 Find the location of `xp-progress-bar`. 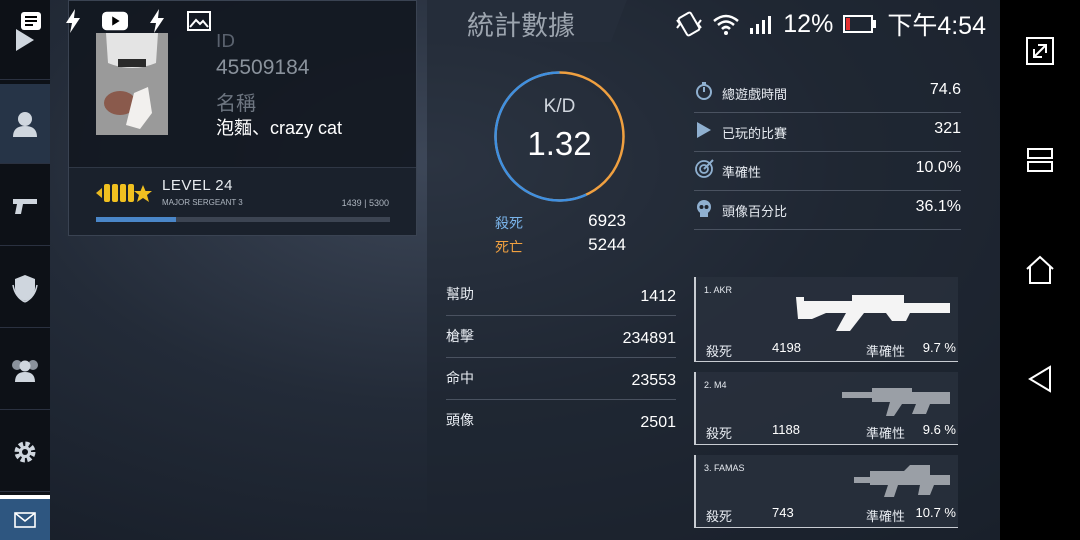

xp-progress-bar is located at coordinates (243, 219).